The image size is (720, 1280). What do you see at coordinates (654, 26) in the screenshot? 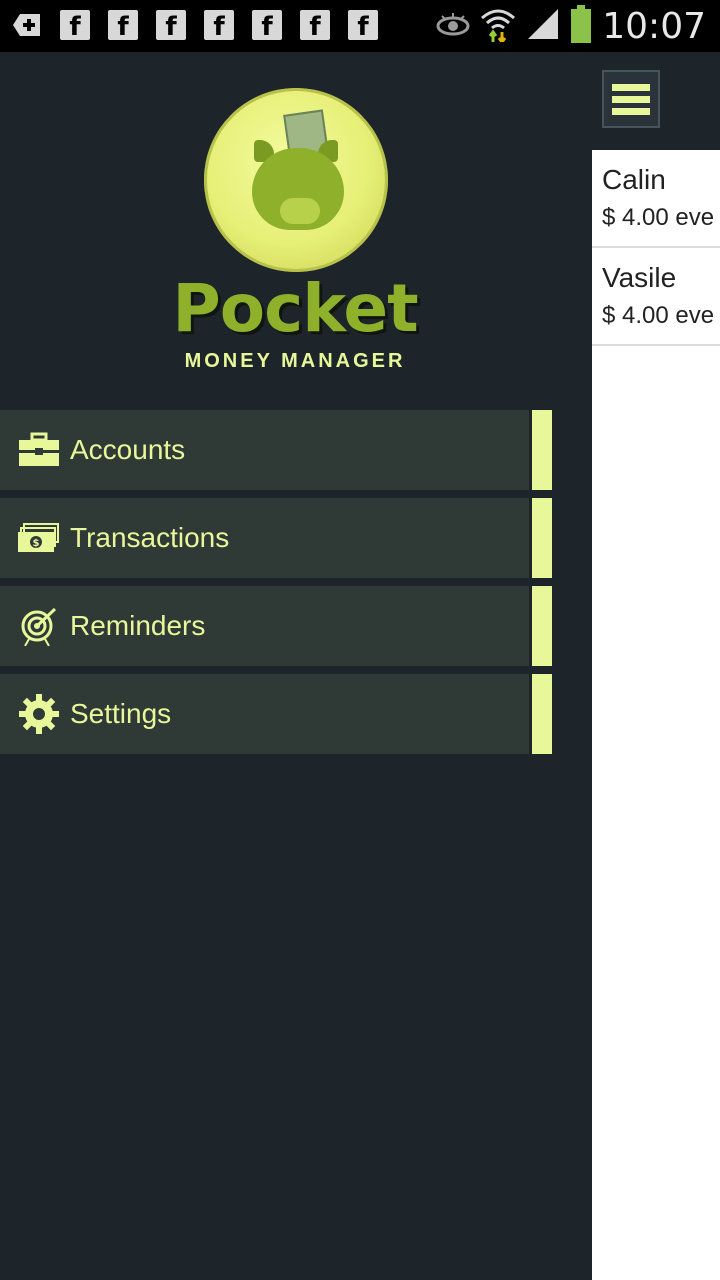
I see `clock: 10:07` at bounding box center [654, 26].